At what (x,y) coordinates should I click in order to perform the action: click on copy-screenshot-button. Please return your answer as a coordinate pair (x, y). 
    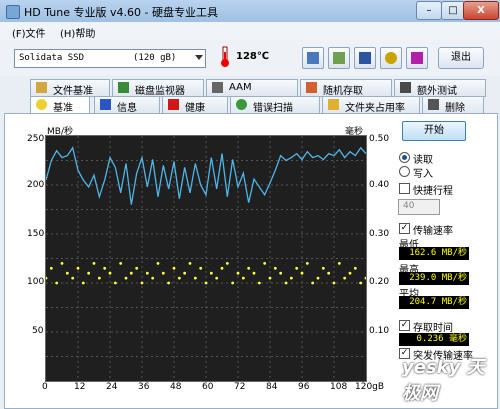
    Looking at the image, I should click on (339, 58).